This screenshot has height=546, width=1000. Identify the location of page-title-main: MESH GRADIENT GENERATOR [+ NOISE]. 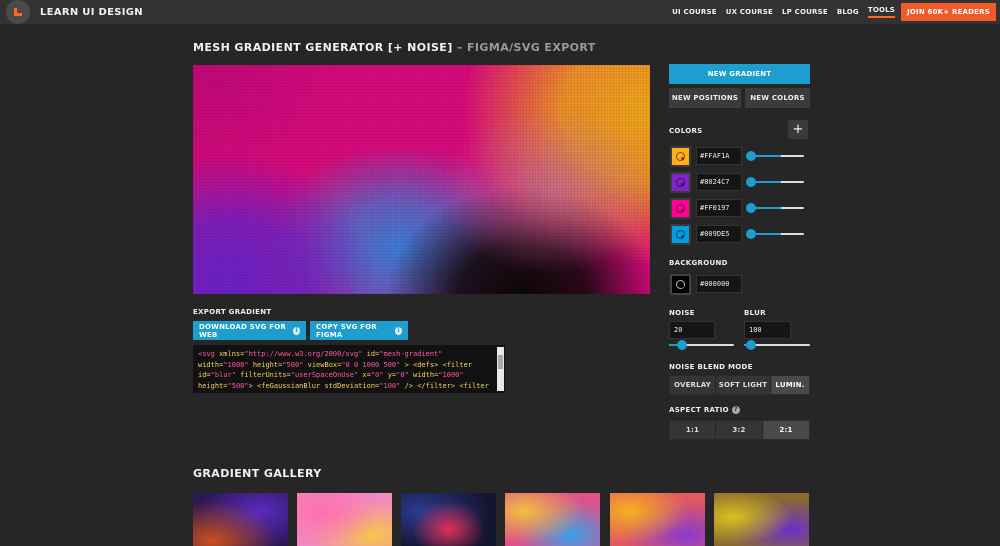
(323, 47).